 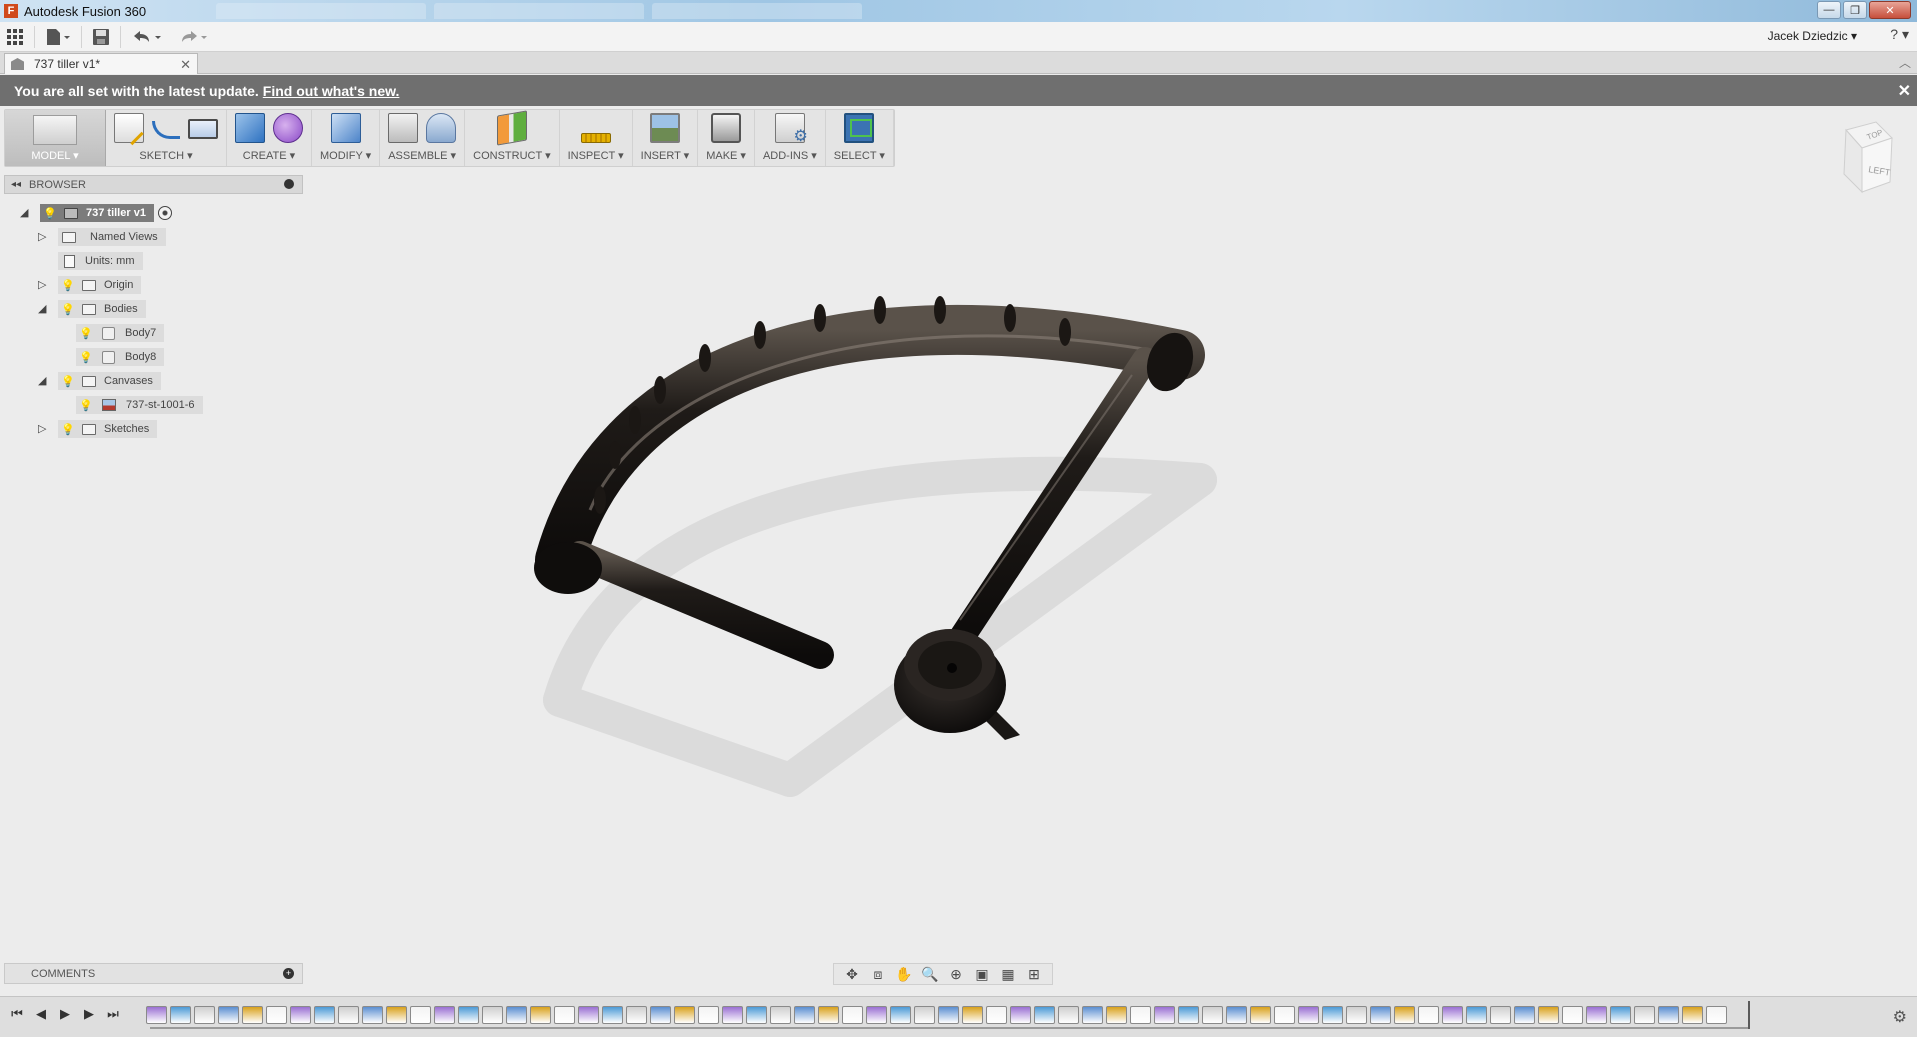 I want to click on select-group: SELECT ▾, so click(x=859, y=138).